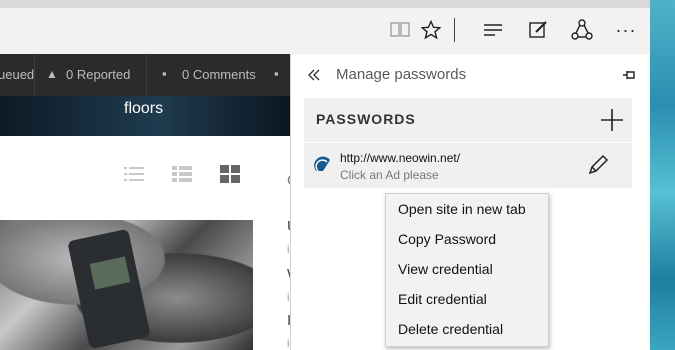 This screenshot has width=675, height=350. Describe the element at coordinates (230, 174) in the screenshot. I see `grid-view-icon` at that location.